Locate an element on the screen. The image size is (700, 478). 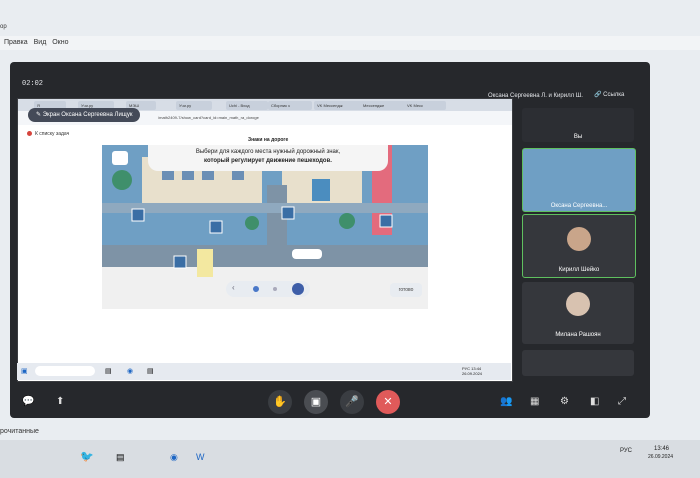
book-icon is located at coordinates (120, 158).